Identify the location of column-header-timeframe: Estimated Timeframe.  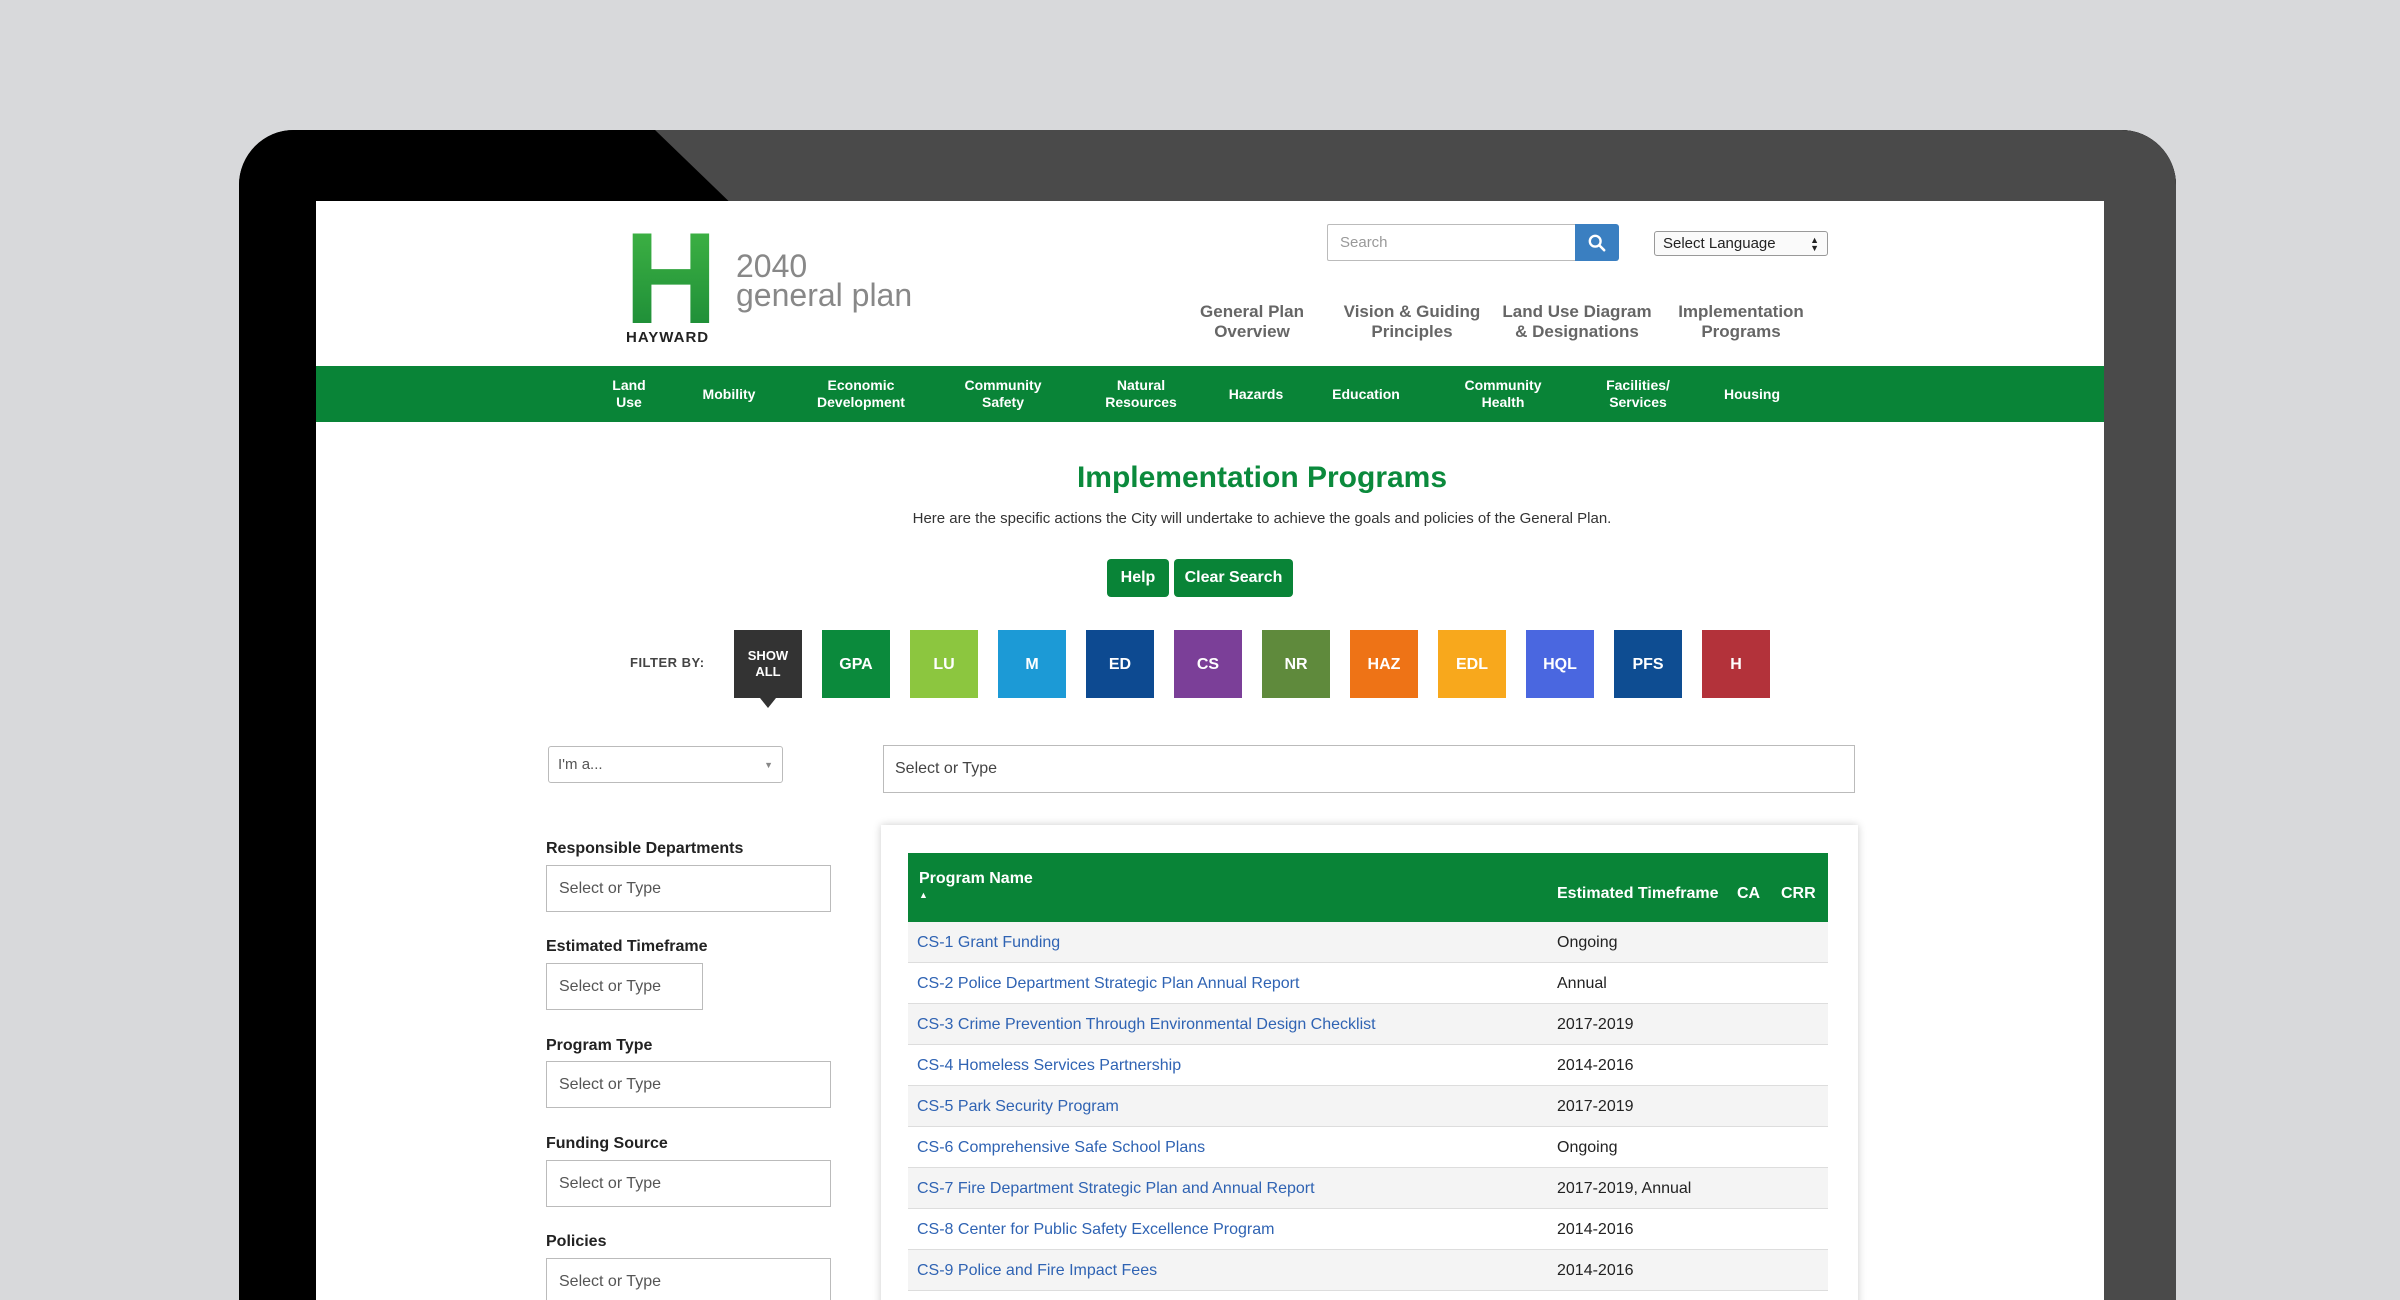
(1638, 894).